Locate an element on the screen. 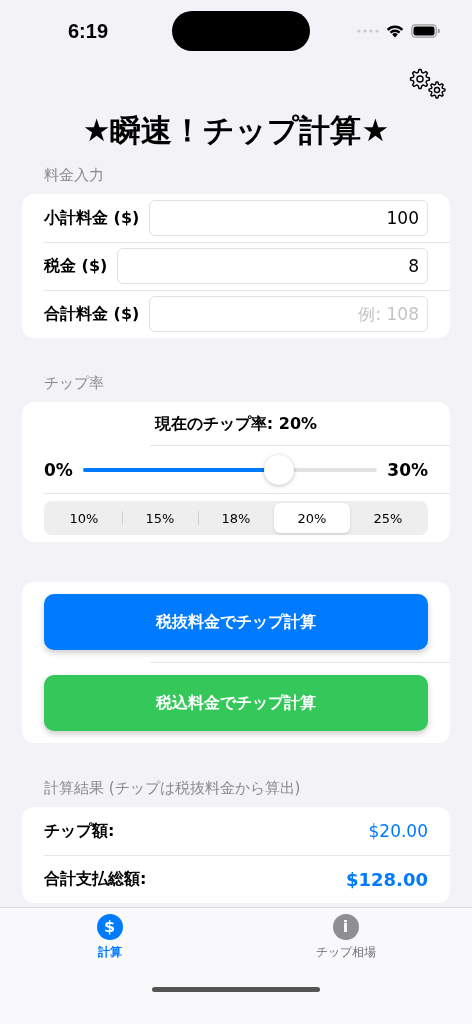 The image size is (472, 1024). wifi-icon is located at coordinates (395, 31).